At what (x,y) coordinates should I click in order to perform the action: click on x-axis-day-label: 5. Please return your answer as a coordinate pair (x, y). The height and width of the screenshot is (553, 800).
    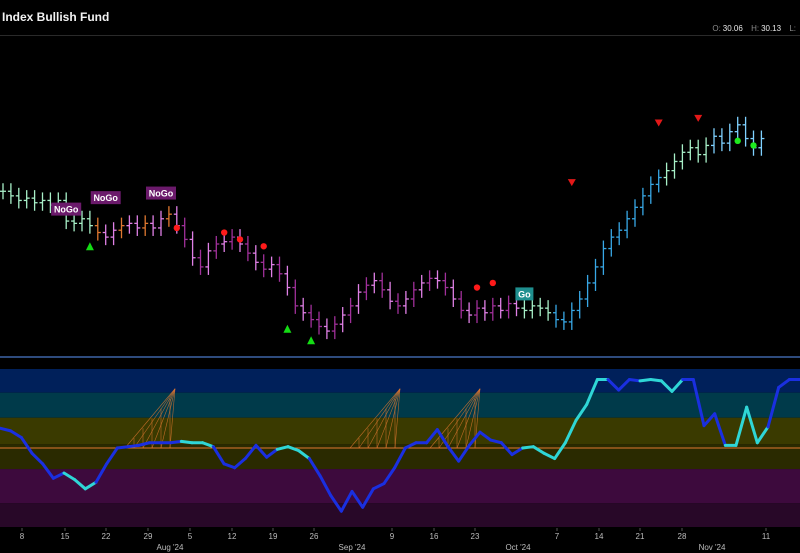
    Looking at the image, I should click on (190, 536).